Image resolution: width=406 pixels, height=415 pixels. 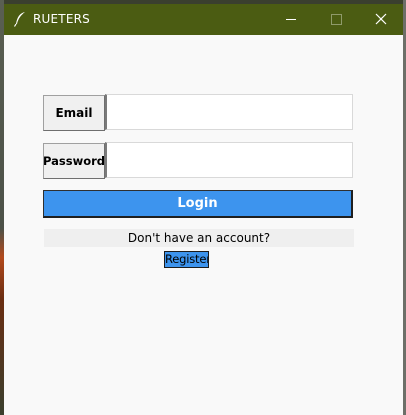 I want to click on login-button: Login, so click(x=198, y=204).